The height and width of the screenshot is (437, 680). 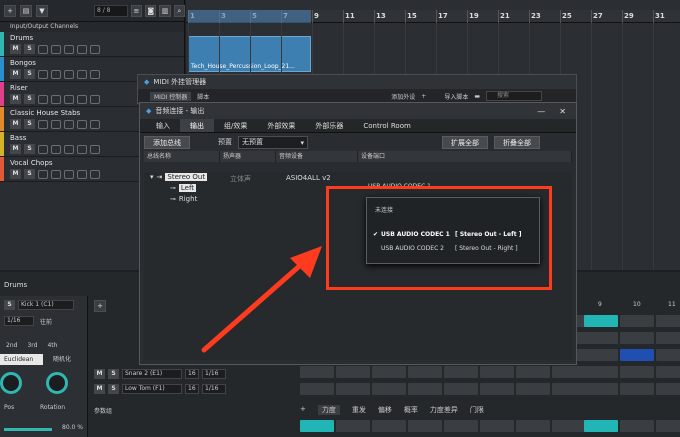 I want to click on step-3rd: 3rd, so click(x=32, y=345).